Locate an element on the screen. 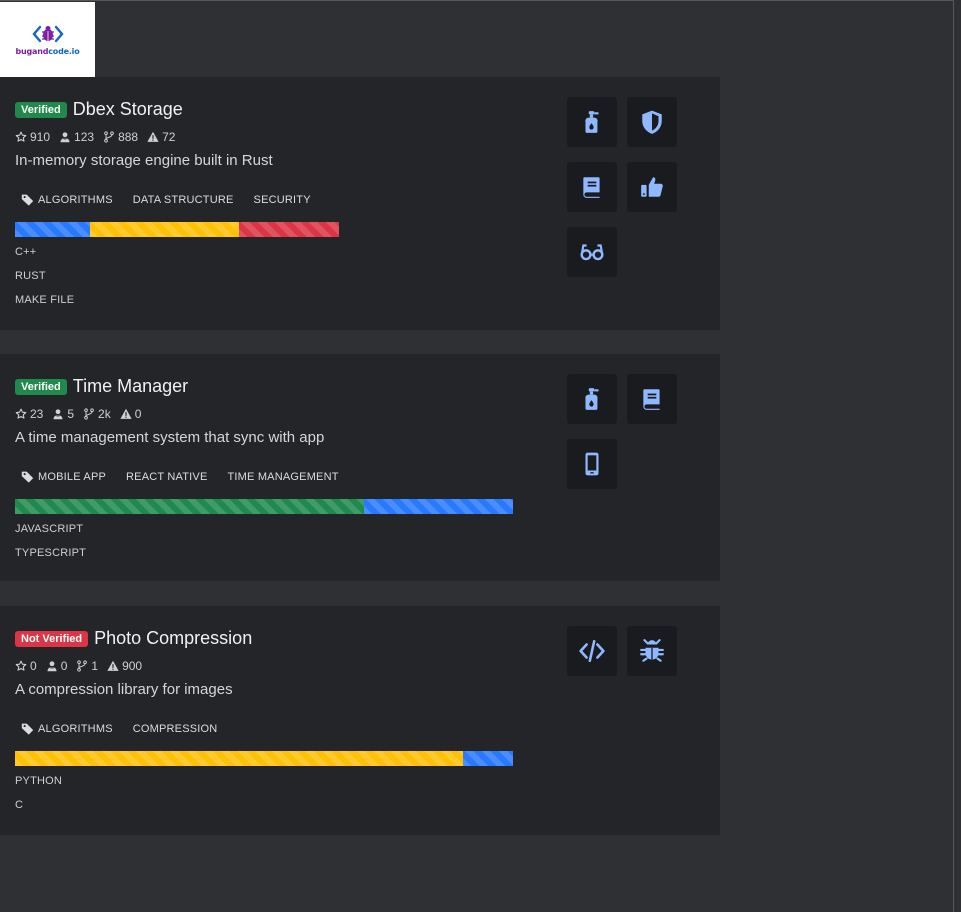 Image resolution: width=961 pixels, height=912 pixels. code-icon is located at coordinates (592, 651).